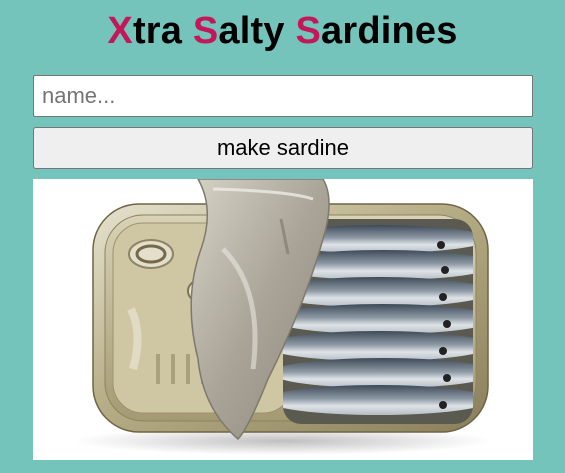 This screenshot has width=565, height=473. I want to click on title-part-ardines: ardines, so click(389, 31).